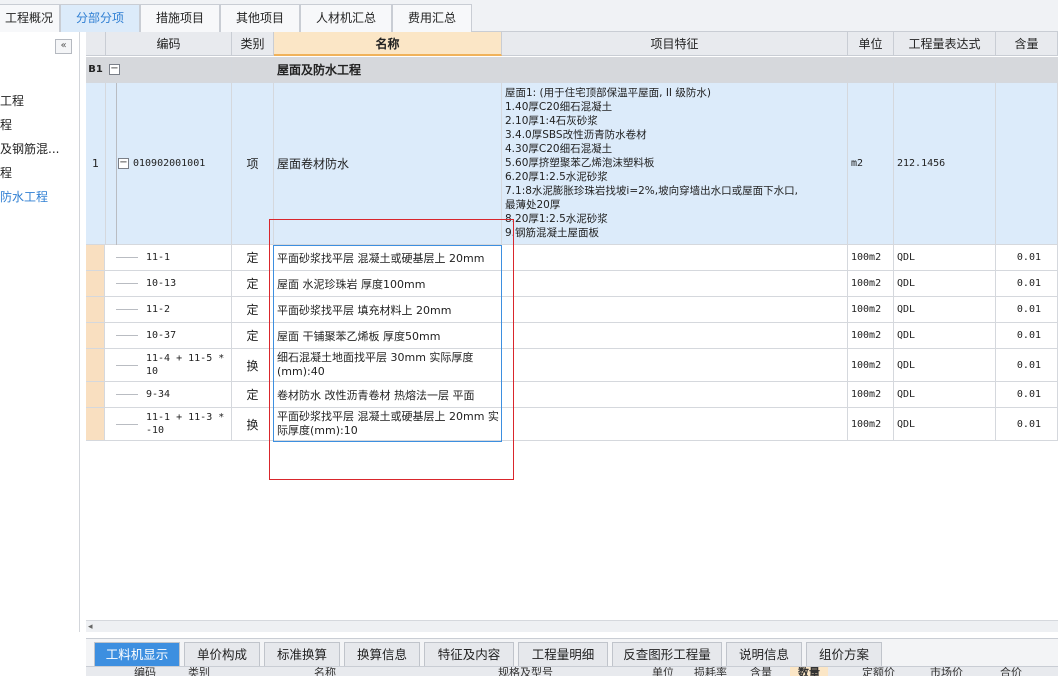  I want to click on tab-sub-items: 分部分项, so click(100, 18).